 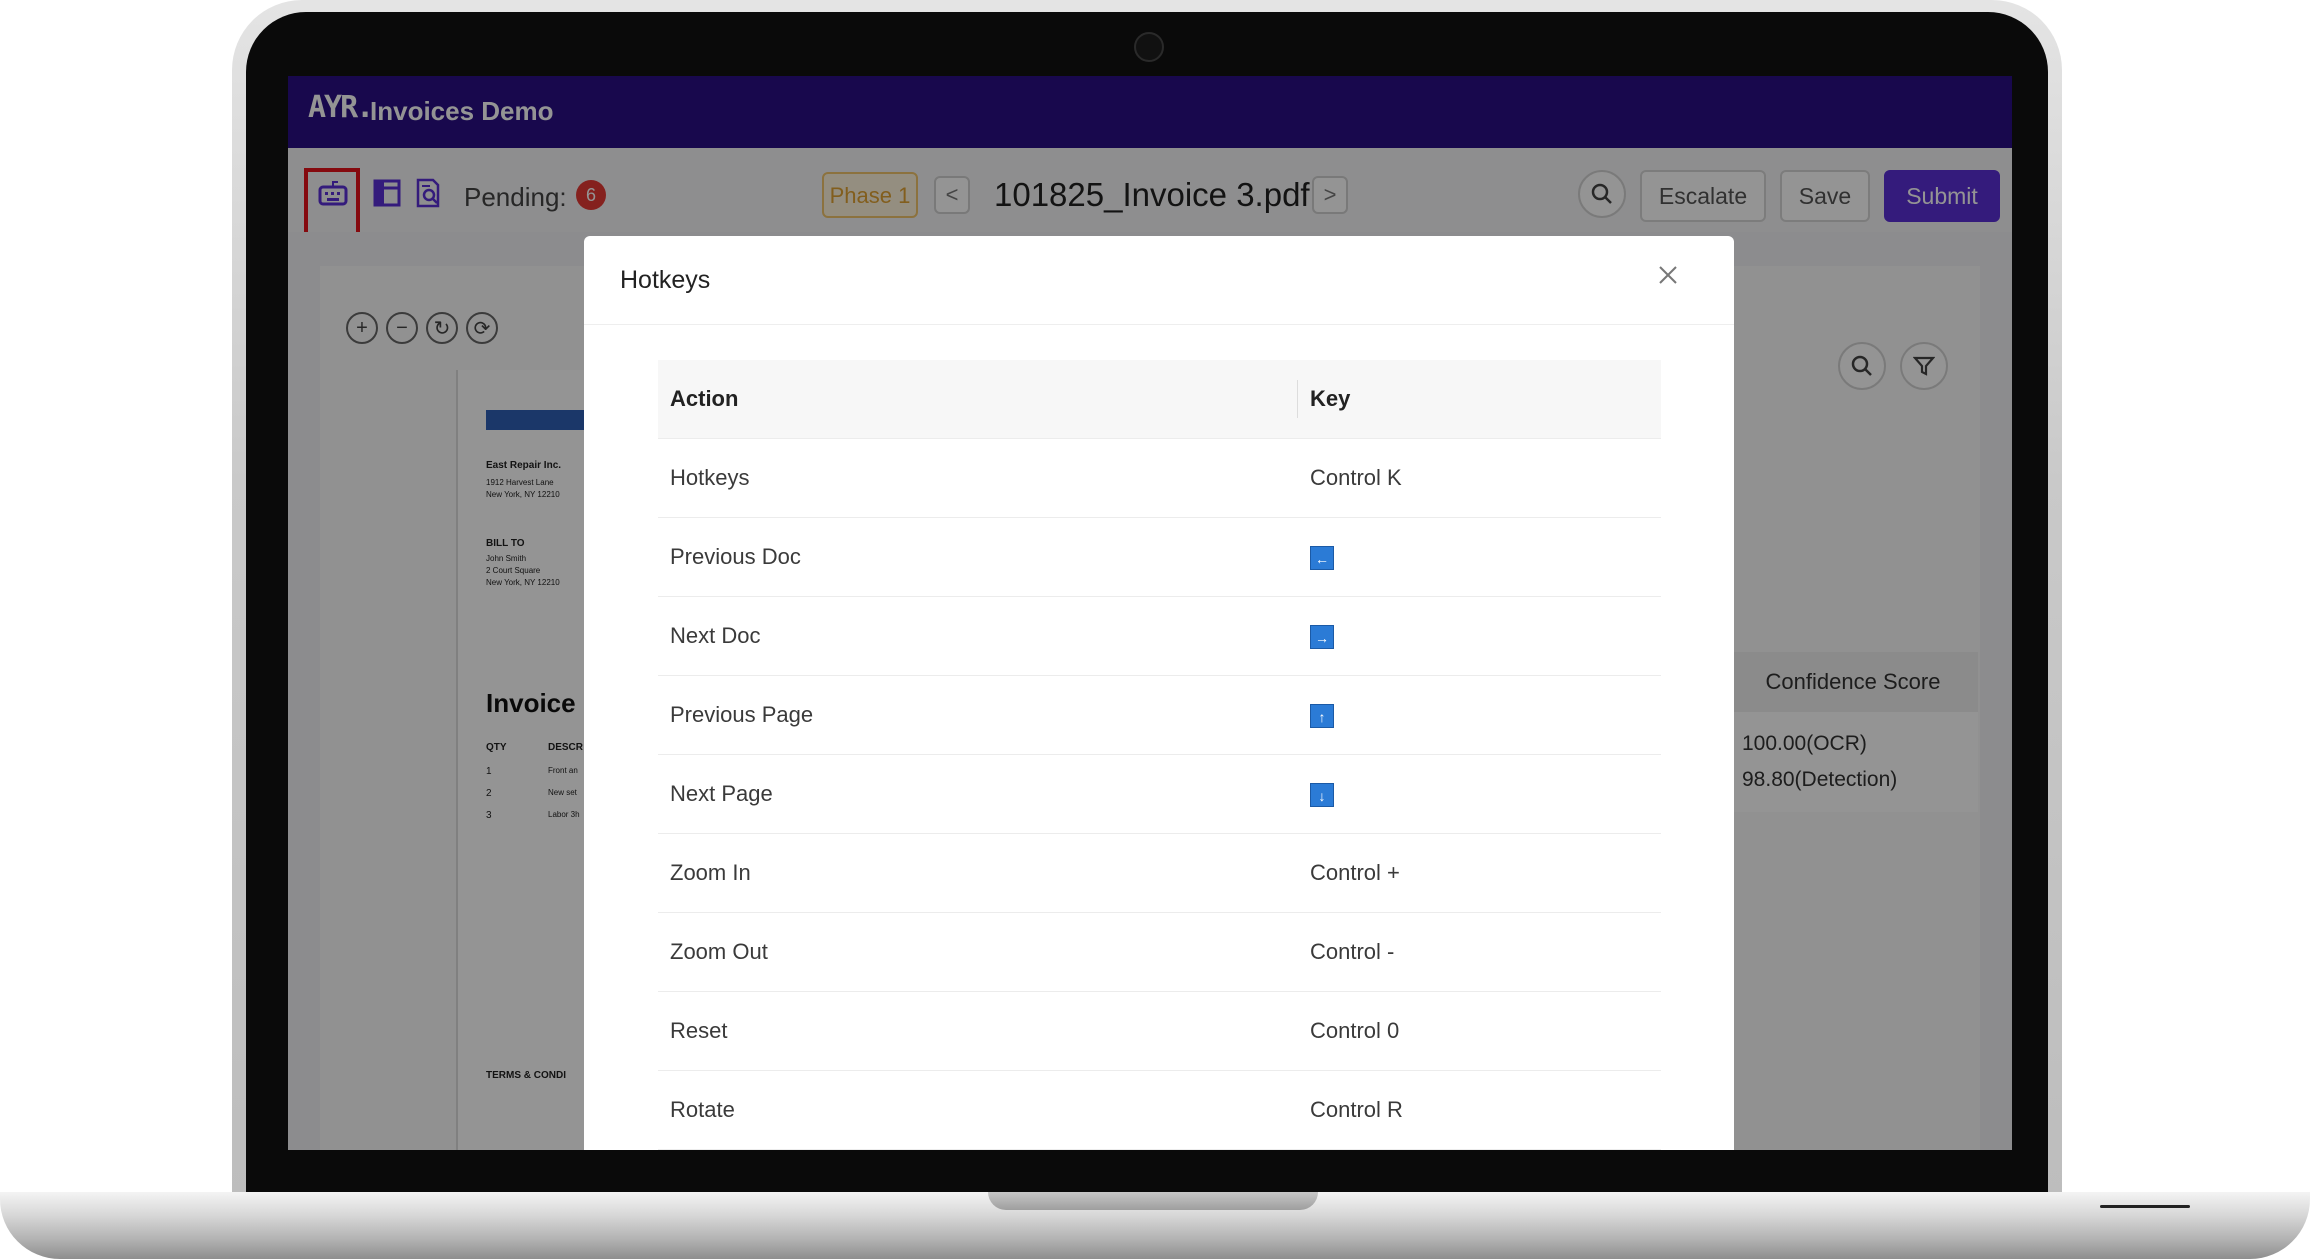 I want to click on arrow-right-key-icon: →, so click(x=1322, y=637).